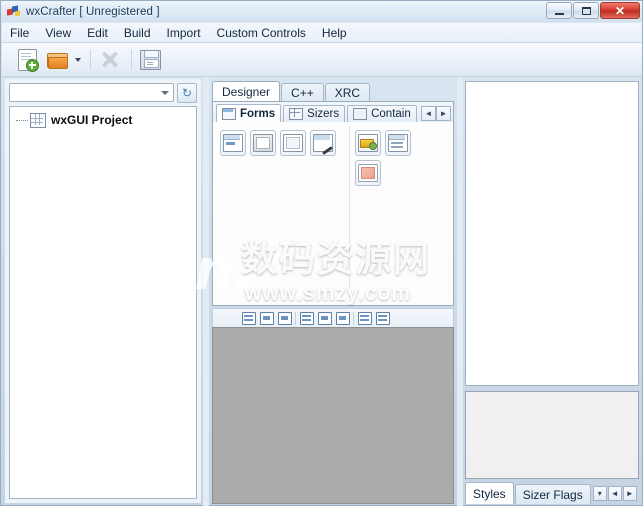 The image size is (643, 506). I want to click on align-left-button, so click(248, 318).